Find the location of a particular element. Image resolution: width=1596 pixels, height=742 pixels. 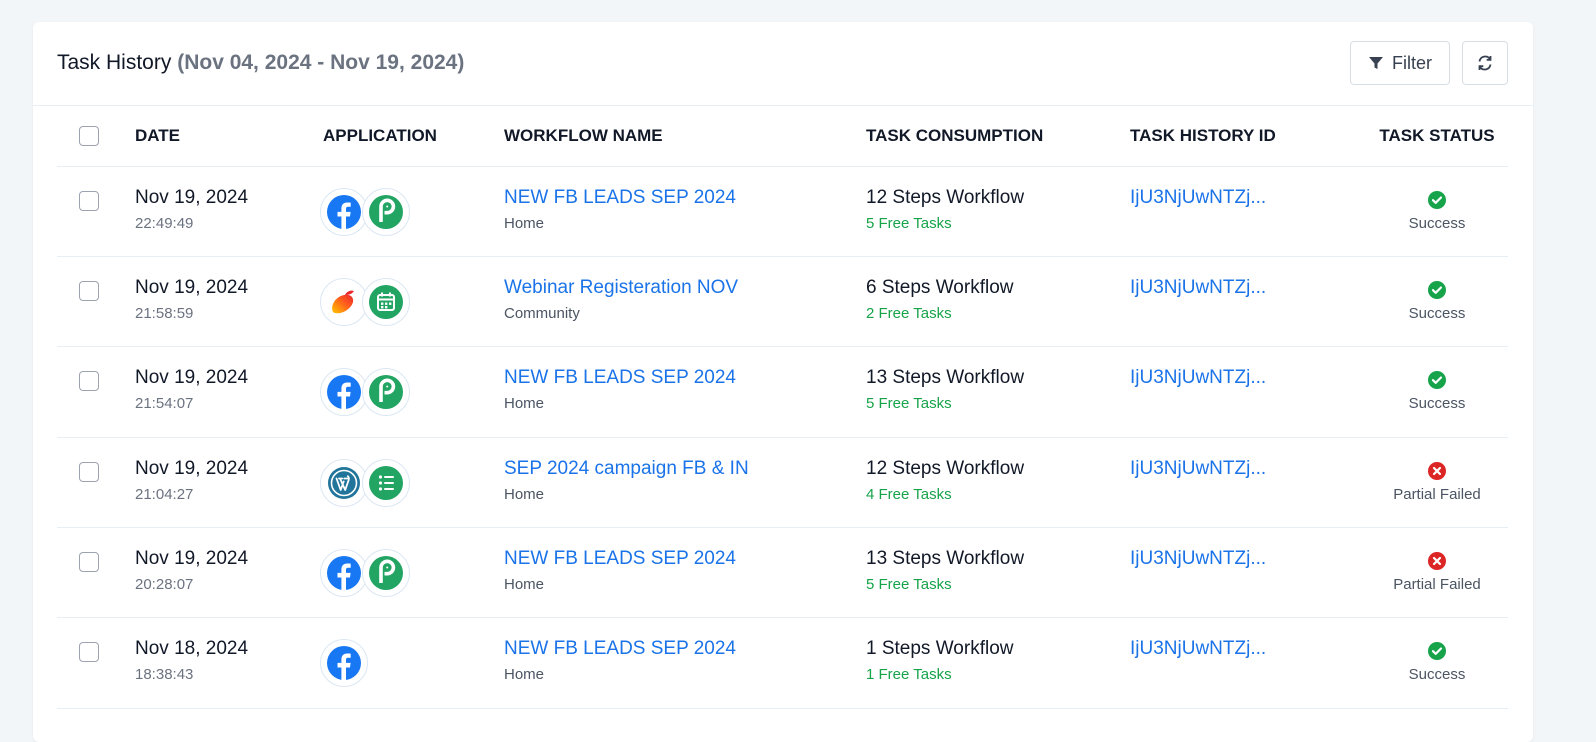

status-badge: Partial Failed is located at coordinates (1437, 494).